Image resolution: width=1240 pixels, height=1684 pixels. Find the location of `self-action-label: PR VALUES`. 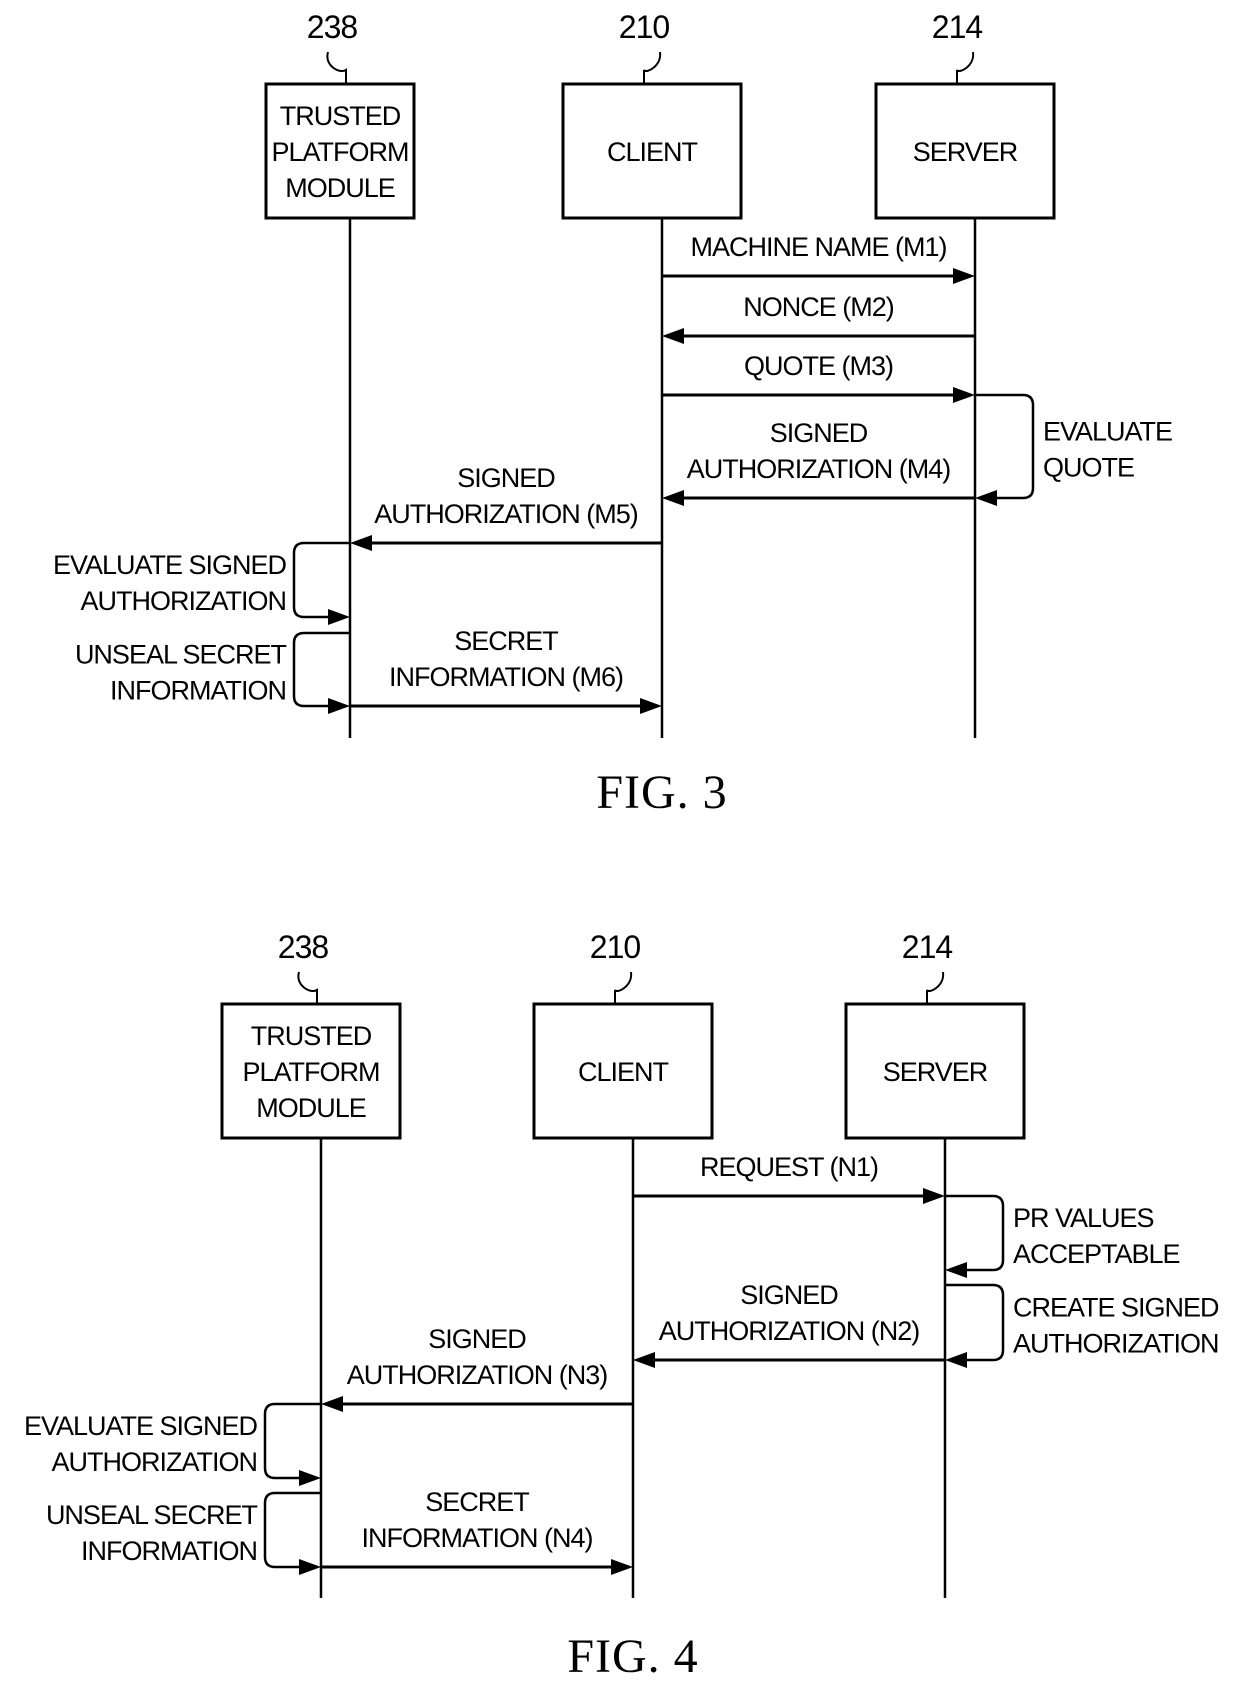

self-action-label: PR VALUES is located at coordinates (1083, 1218).